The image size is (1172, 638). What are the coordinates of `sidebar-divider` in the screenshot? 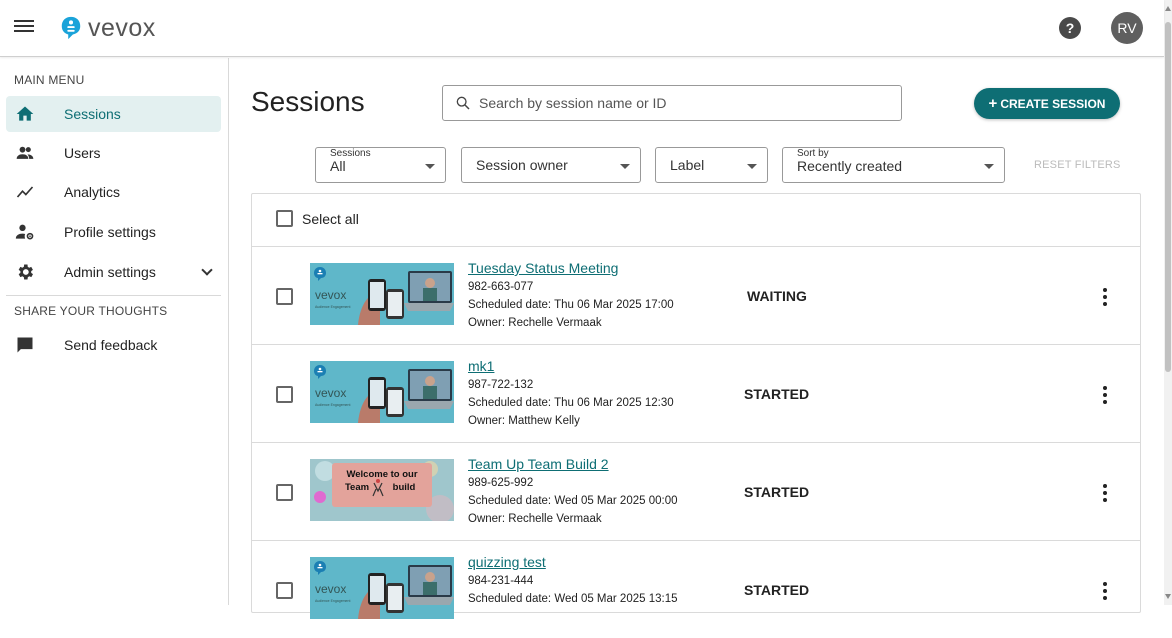 It's located at (113, 295).